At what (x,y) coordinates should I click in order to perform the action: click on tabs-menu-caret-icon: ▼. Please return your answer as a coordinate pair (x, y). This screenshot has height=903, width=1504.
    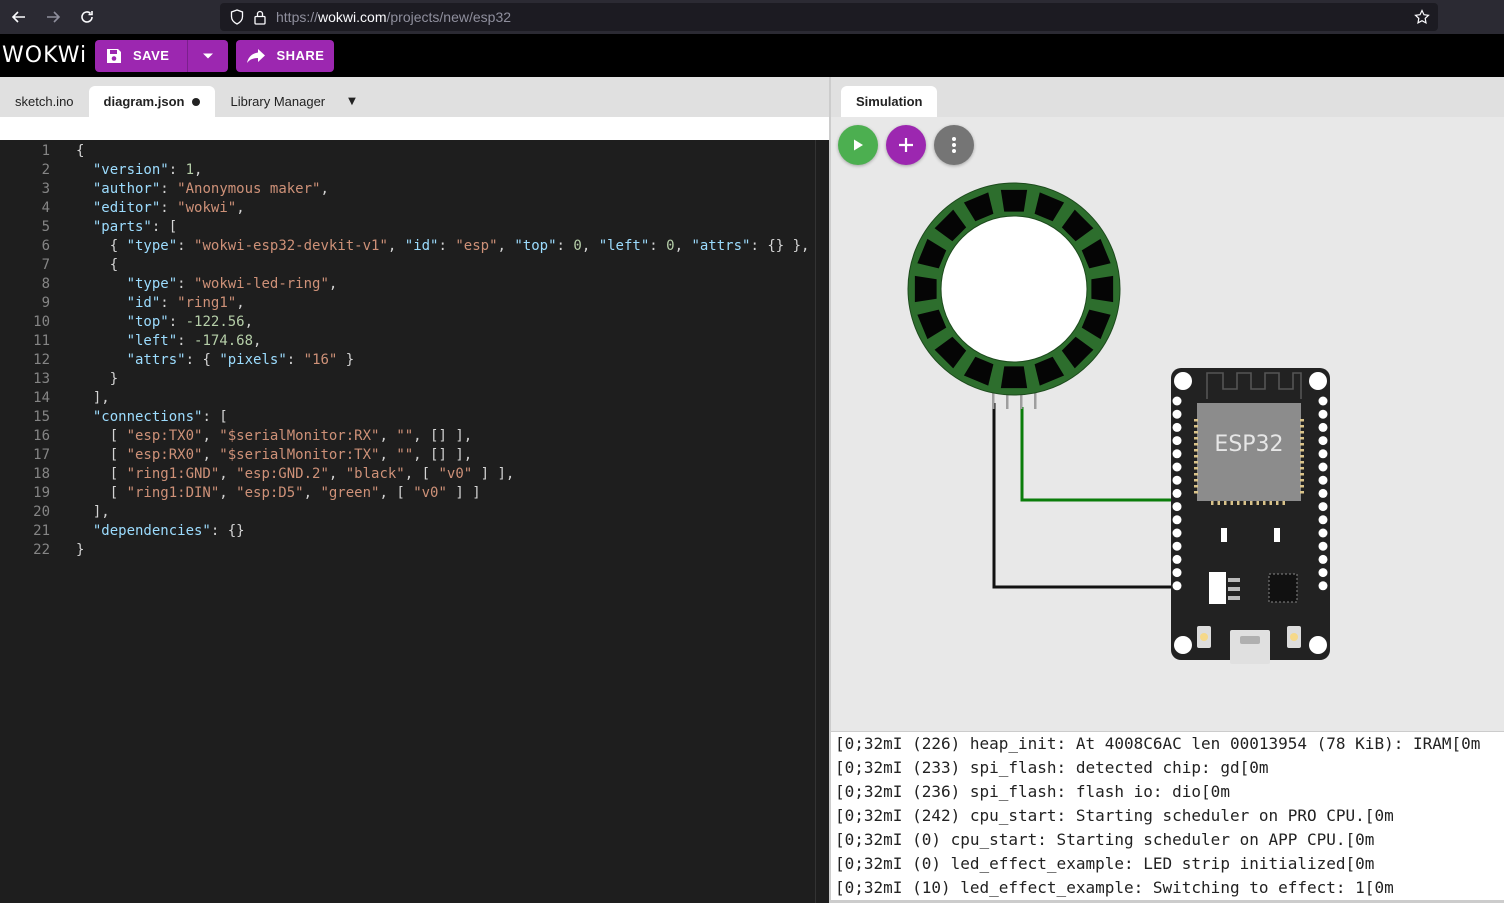
    Looking at the image, I should click on (352, 101).